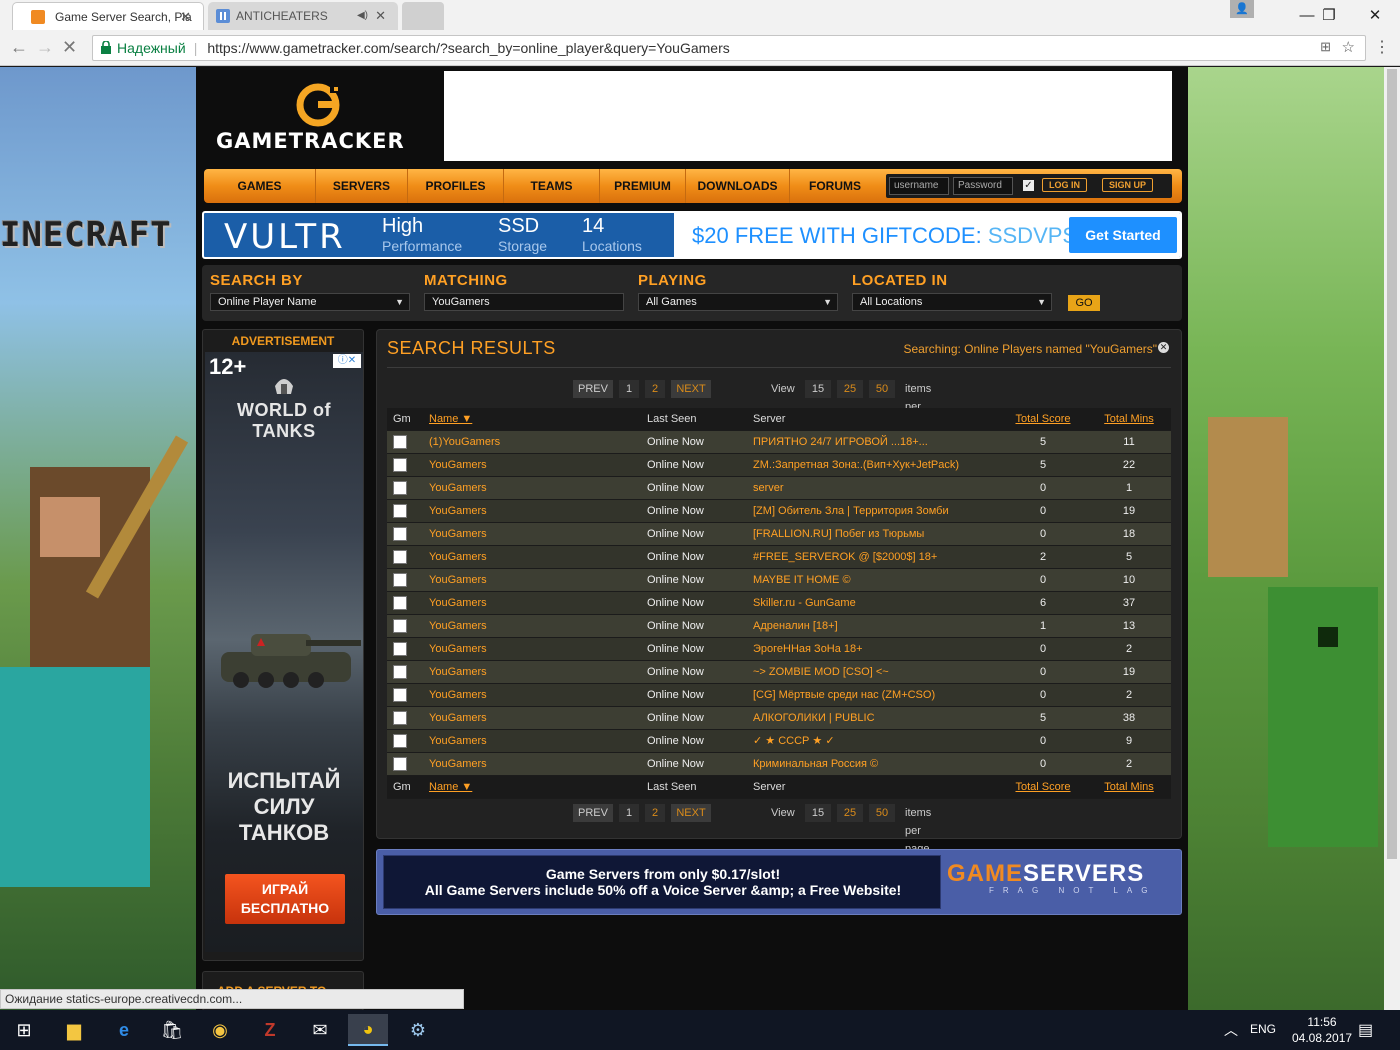  Describe the element at coordinates (418, 1030) in the screenshot. I see `steam-icon: ⚙` at that location.